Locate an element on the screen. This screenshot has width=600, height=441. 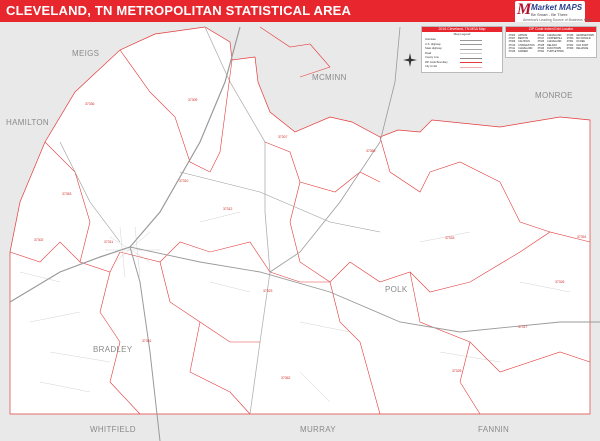
legend-row: U.S. Highway is located at coordinates (433, 44).